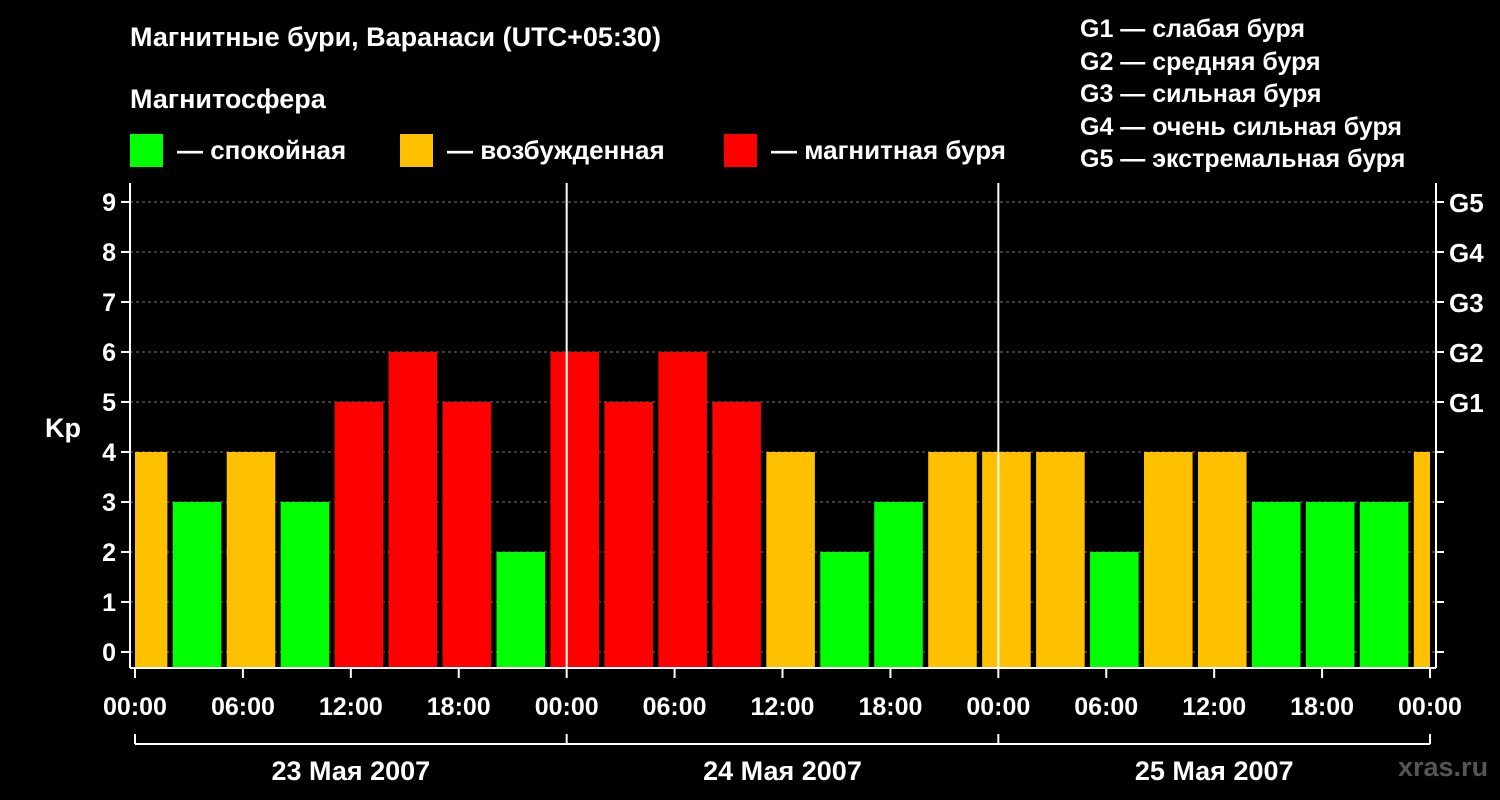  Describe the element at coordinates (1466, 253) in the screenshot. I see `g-scale-label: G4` at that location.